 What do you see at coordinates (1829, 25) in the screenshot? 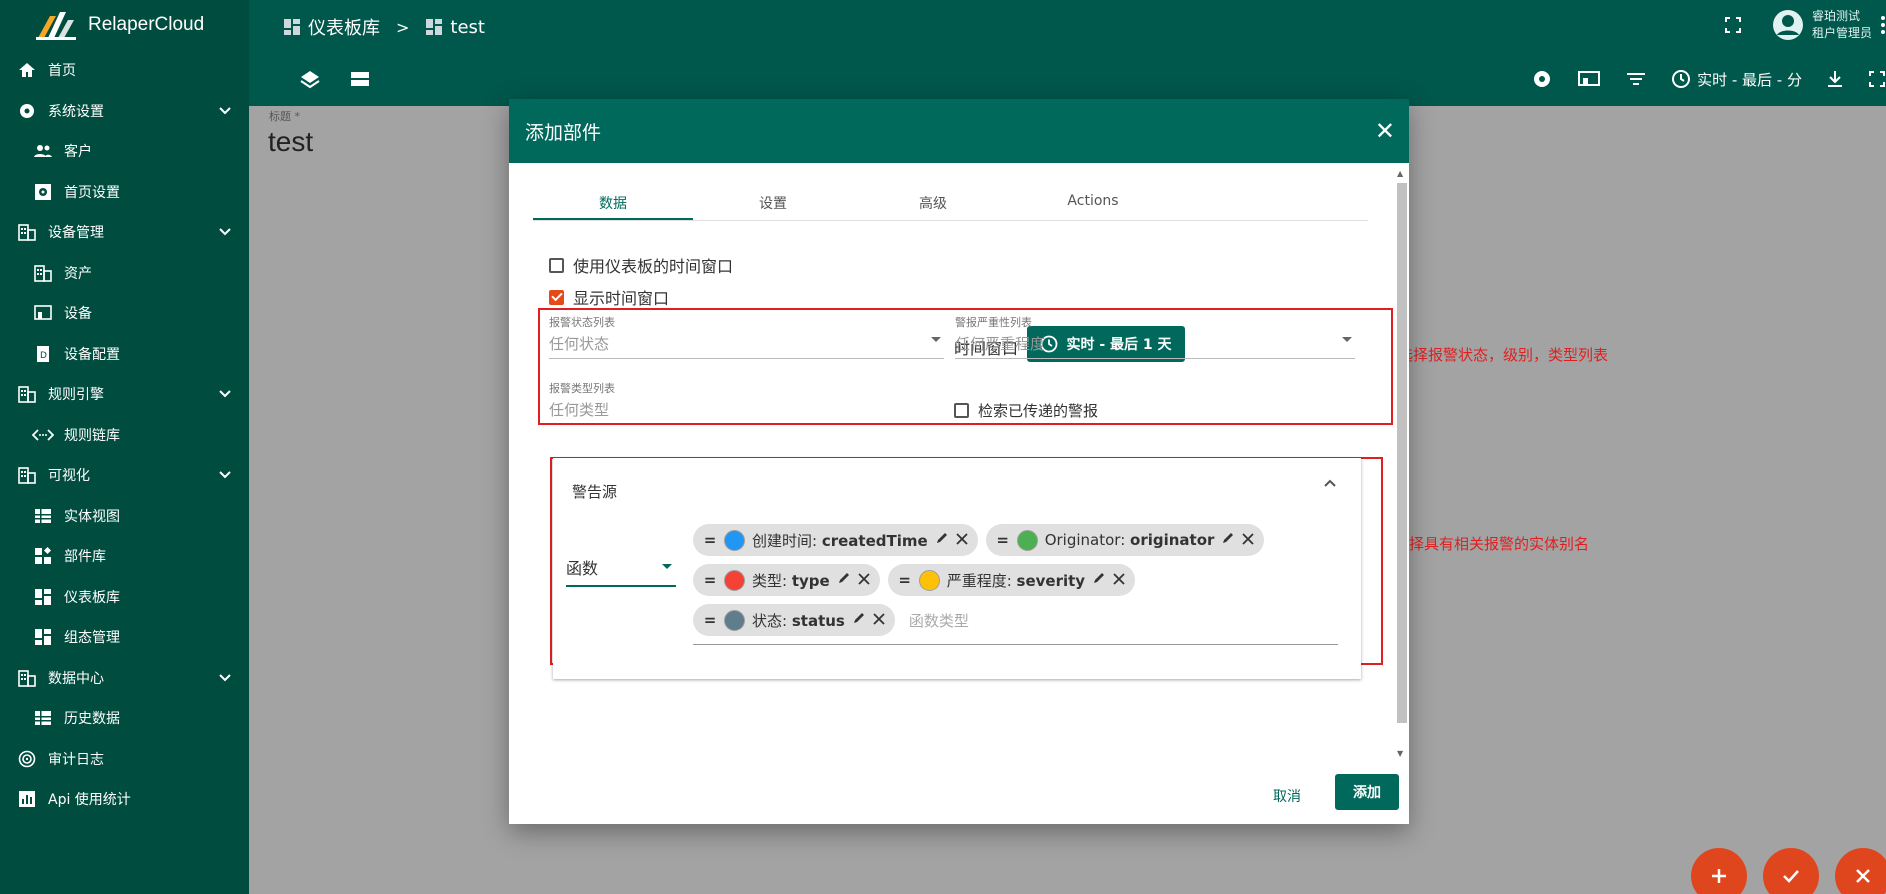
I see `user-menu: 睿珀测试 租户管理员` at bounding box center [1829, 25].